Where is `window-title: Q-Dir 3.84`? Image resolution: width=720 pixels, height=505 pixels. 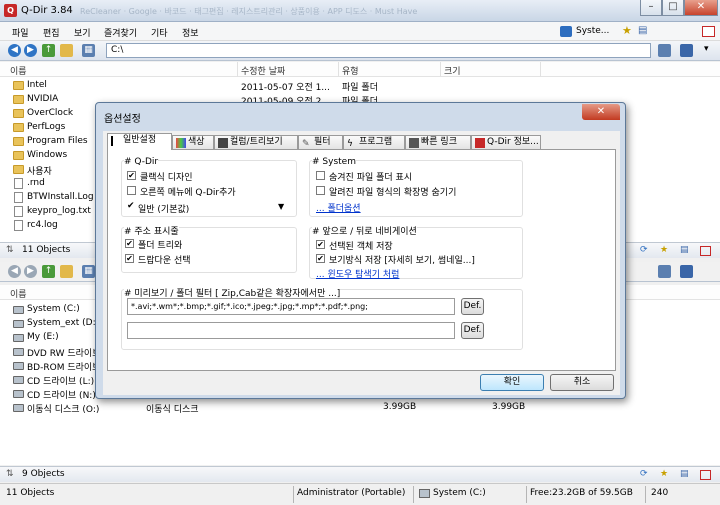 window-title: Q-Dir 3.84 is located at coordinates (47, 10).